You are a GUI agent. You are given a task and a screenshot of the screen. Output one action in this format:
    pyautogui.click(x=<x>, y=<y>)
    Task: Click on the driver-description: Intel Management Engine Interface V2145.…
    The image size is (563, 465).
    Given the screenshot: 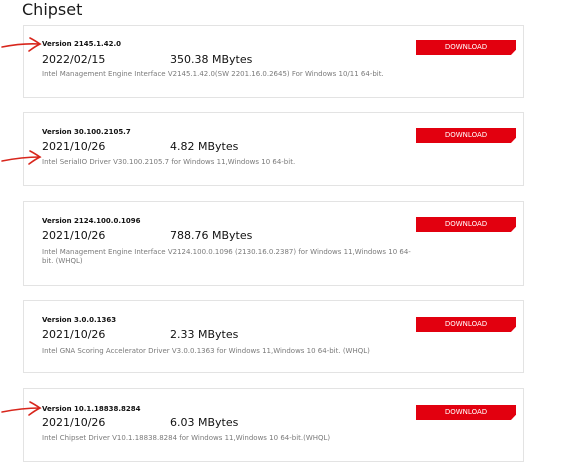 What is the action you would take?
    pyautogui.click(x=213, y=74)
    